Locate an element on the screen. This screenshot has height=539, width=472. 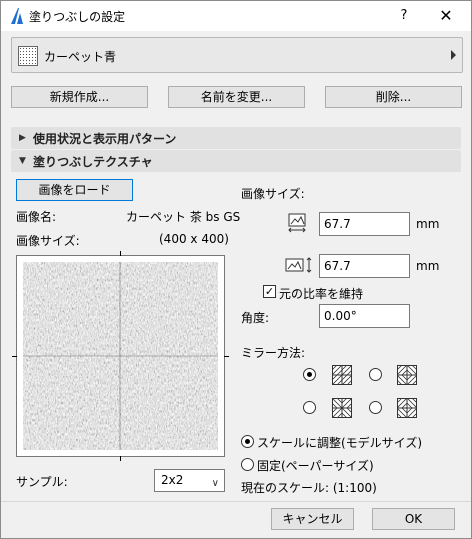
help-button: ? is located at coordinates (404, 16).